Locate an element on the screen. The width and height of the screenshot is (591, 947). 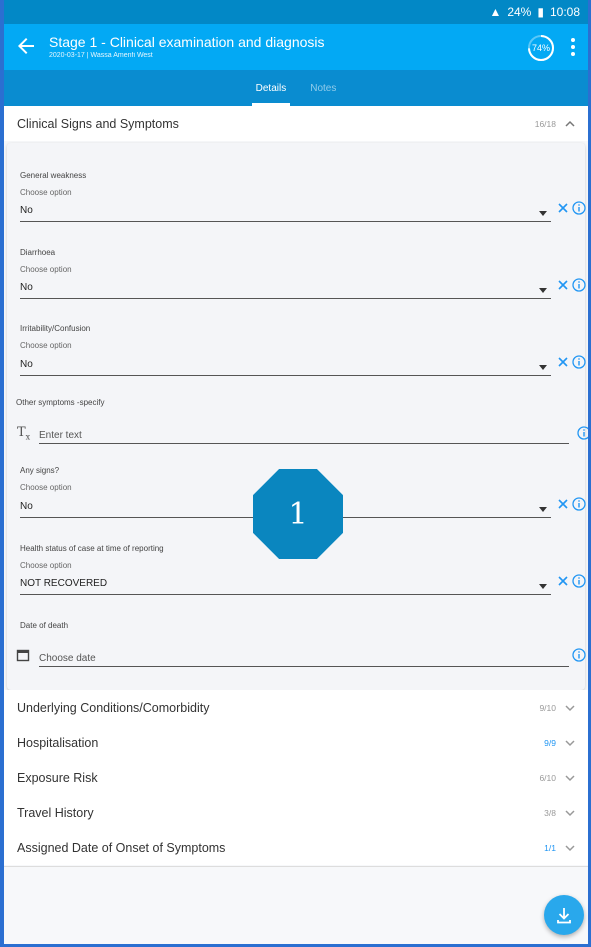
tab-bar: Details Notes is located at coordinates (296, 88).